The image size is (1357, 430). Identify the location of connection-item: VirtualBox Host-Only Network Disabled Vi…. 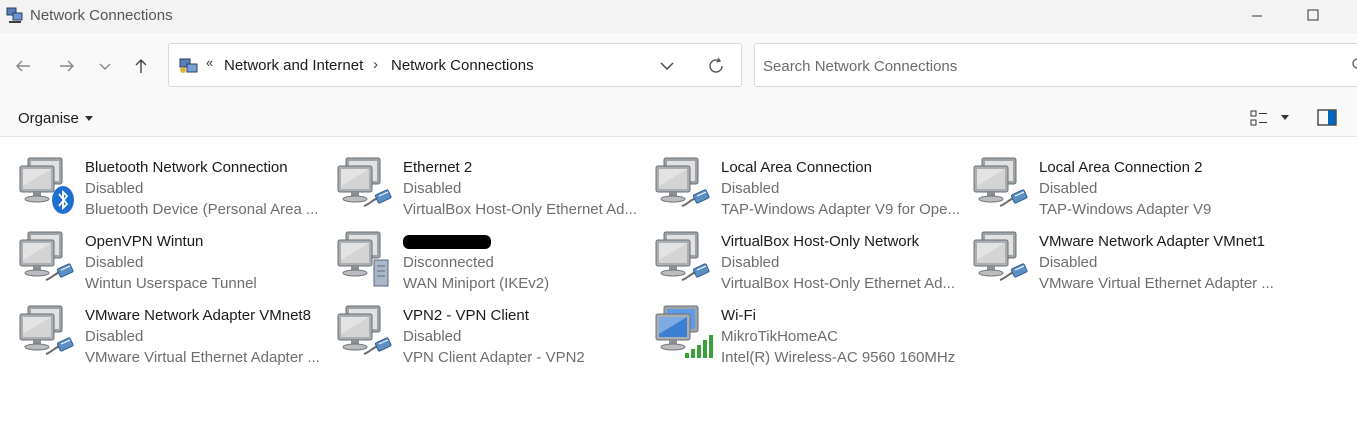
(796, 256).